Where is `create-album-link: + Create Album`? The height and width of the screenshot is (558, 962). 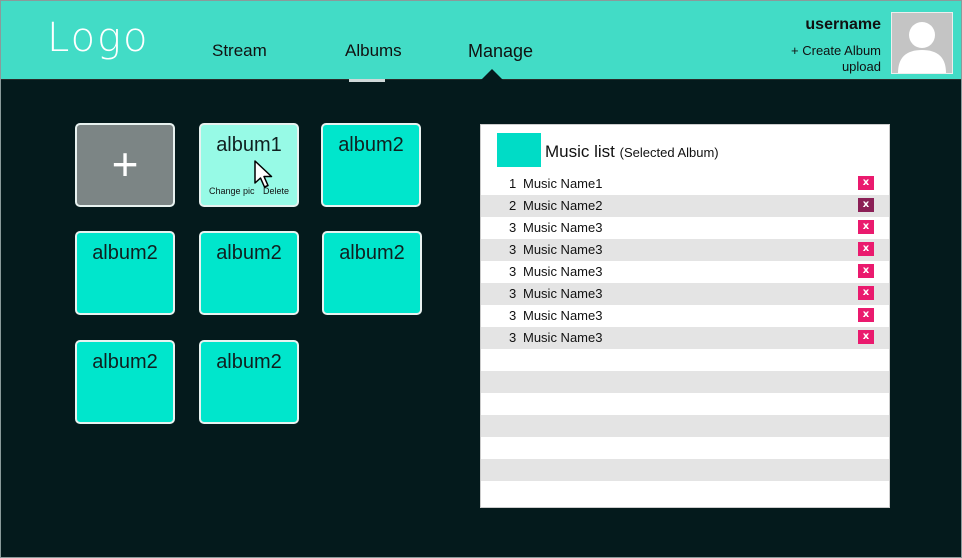
create-album-link: + Create Album is located at coordinates (836, 51).